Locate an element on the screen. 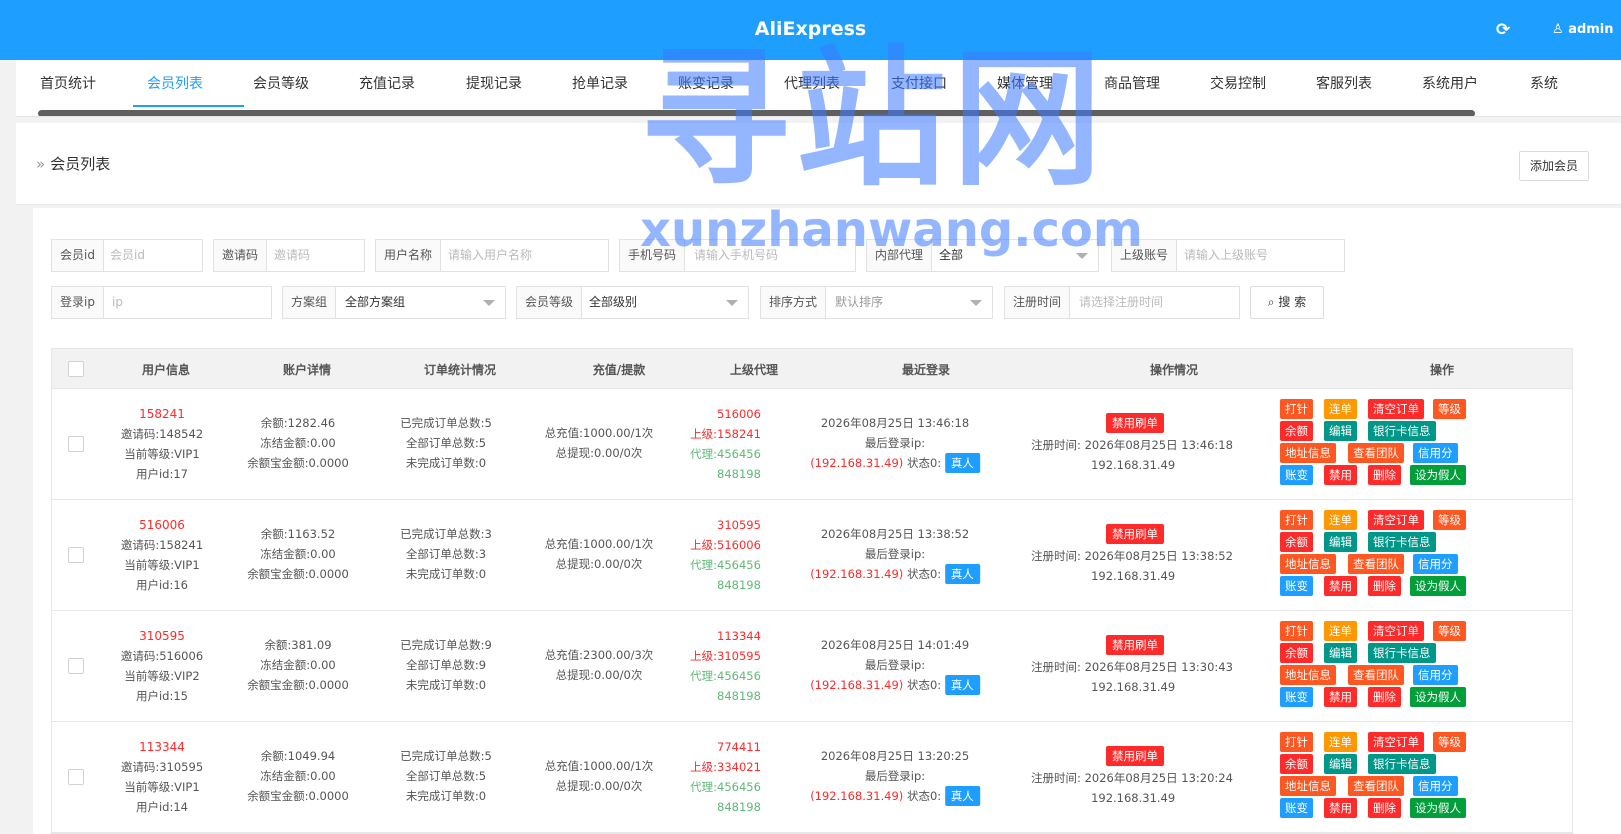 The width and height of the screenshot is (1621, 834). tab-system-users: 系统用户 is located at coordinates (1450, 83).